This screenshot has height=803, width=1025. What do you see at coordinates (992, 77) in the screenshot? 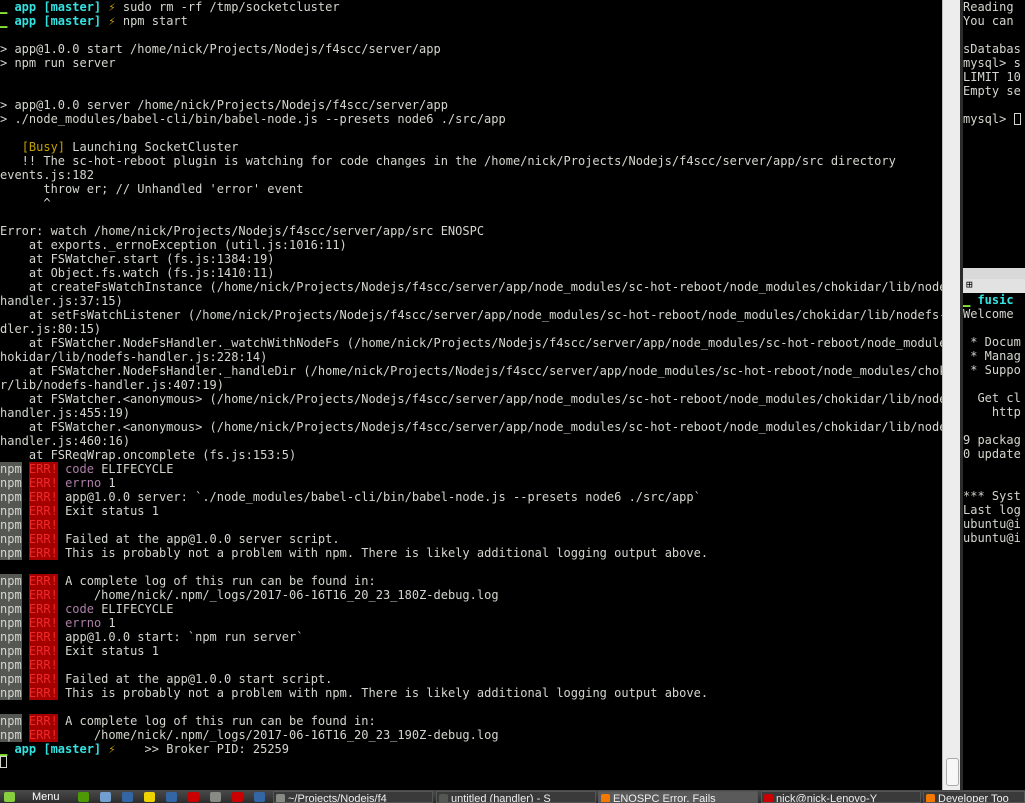
I see `terminal-line: LIMIT 10` at bounding box center [992, 77].